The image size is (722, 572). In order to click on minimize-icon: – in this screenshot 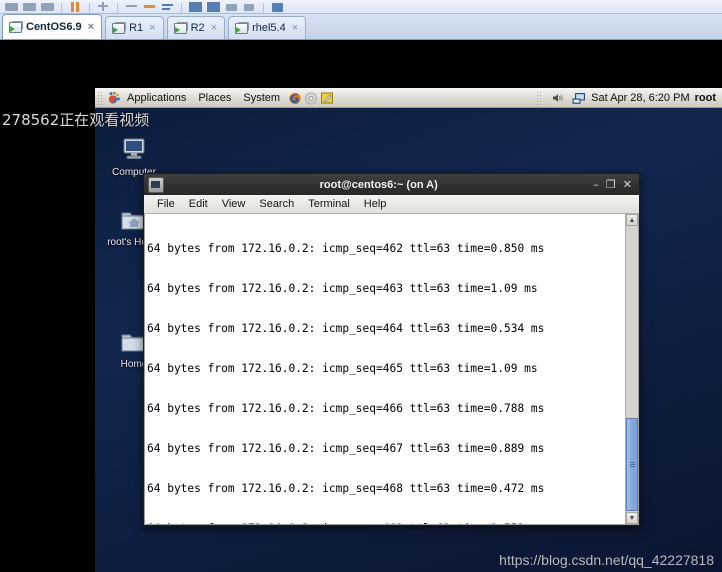, I will do `click(596, 184)`.